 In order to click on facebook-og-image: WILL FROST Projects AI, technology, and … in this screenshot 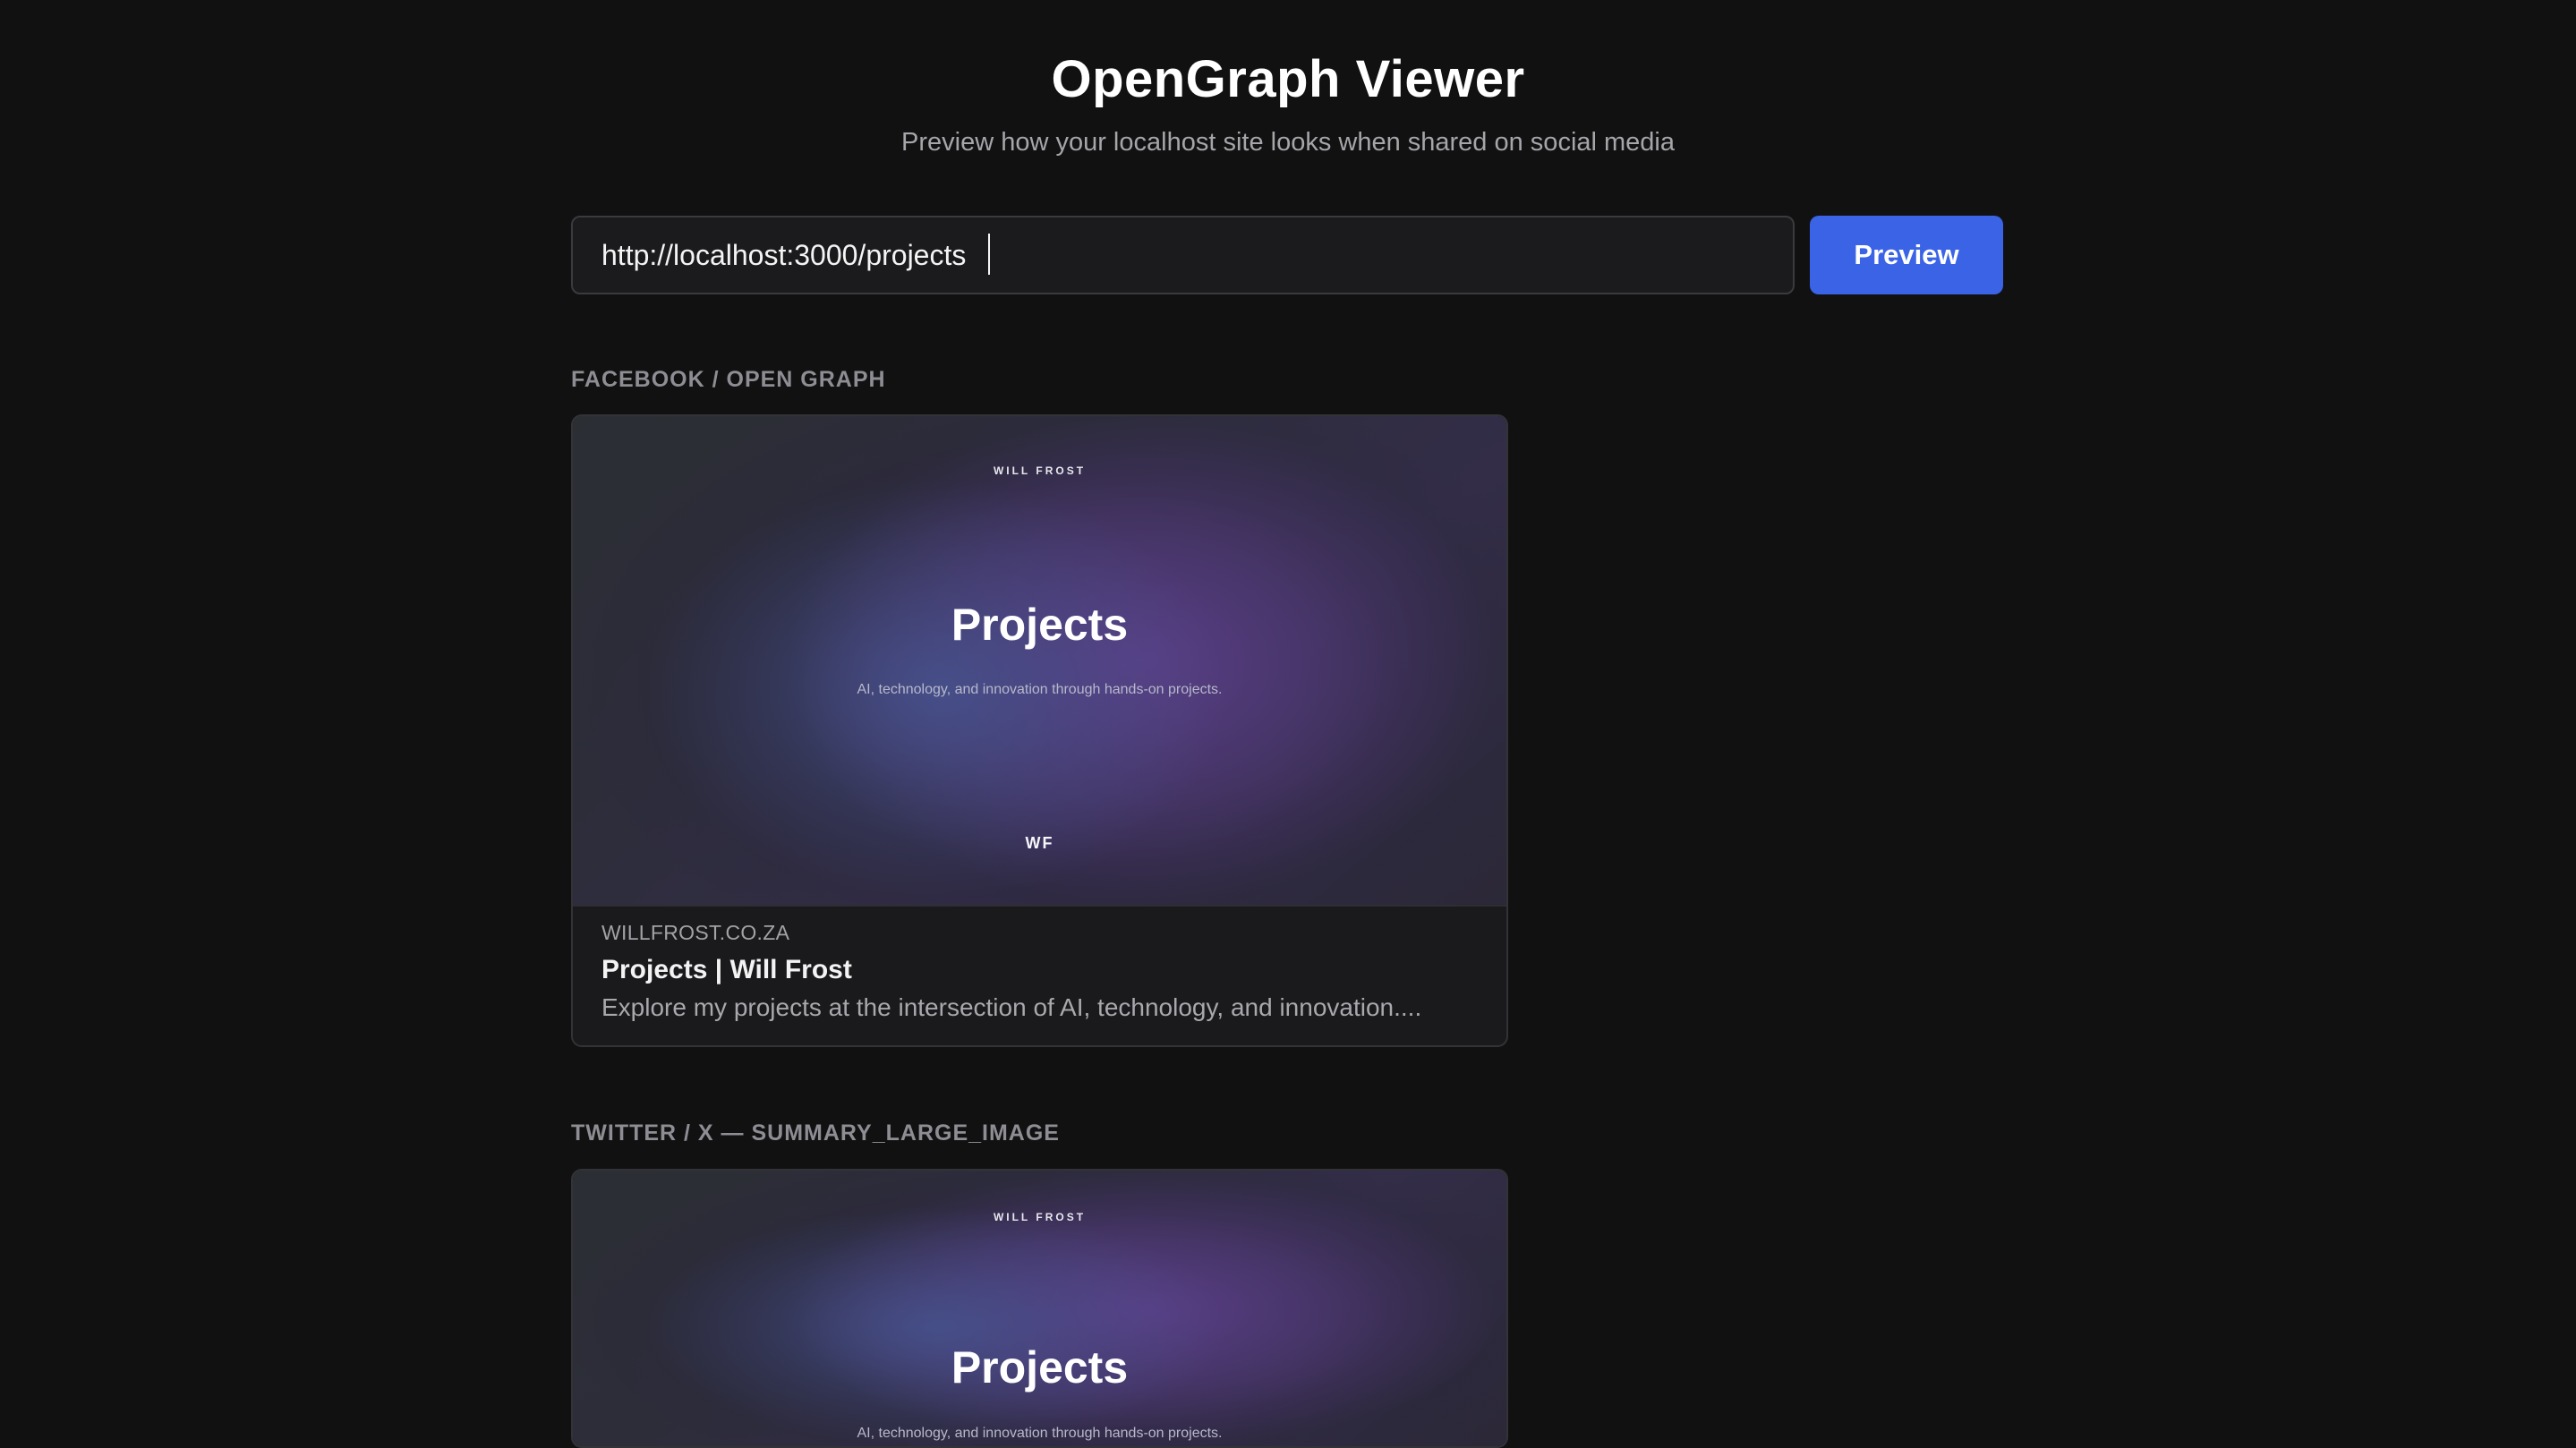, I will do `click(1039, 661)`.